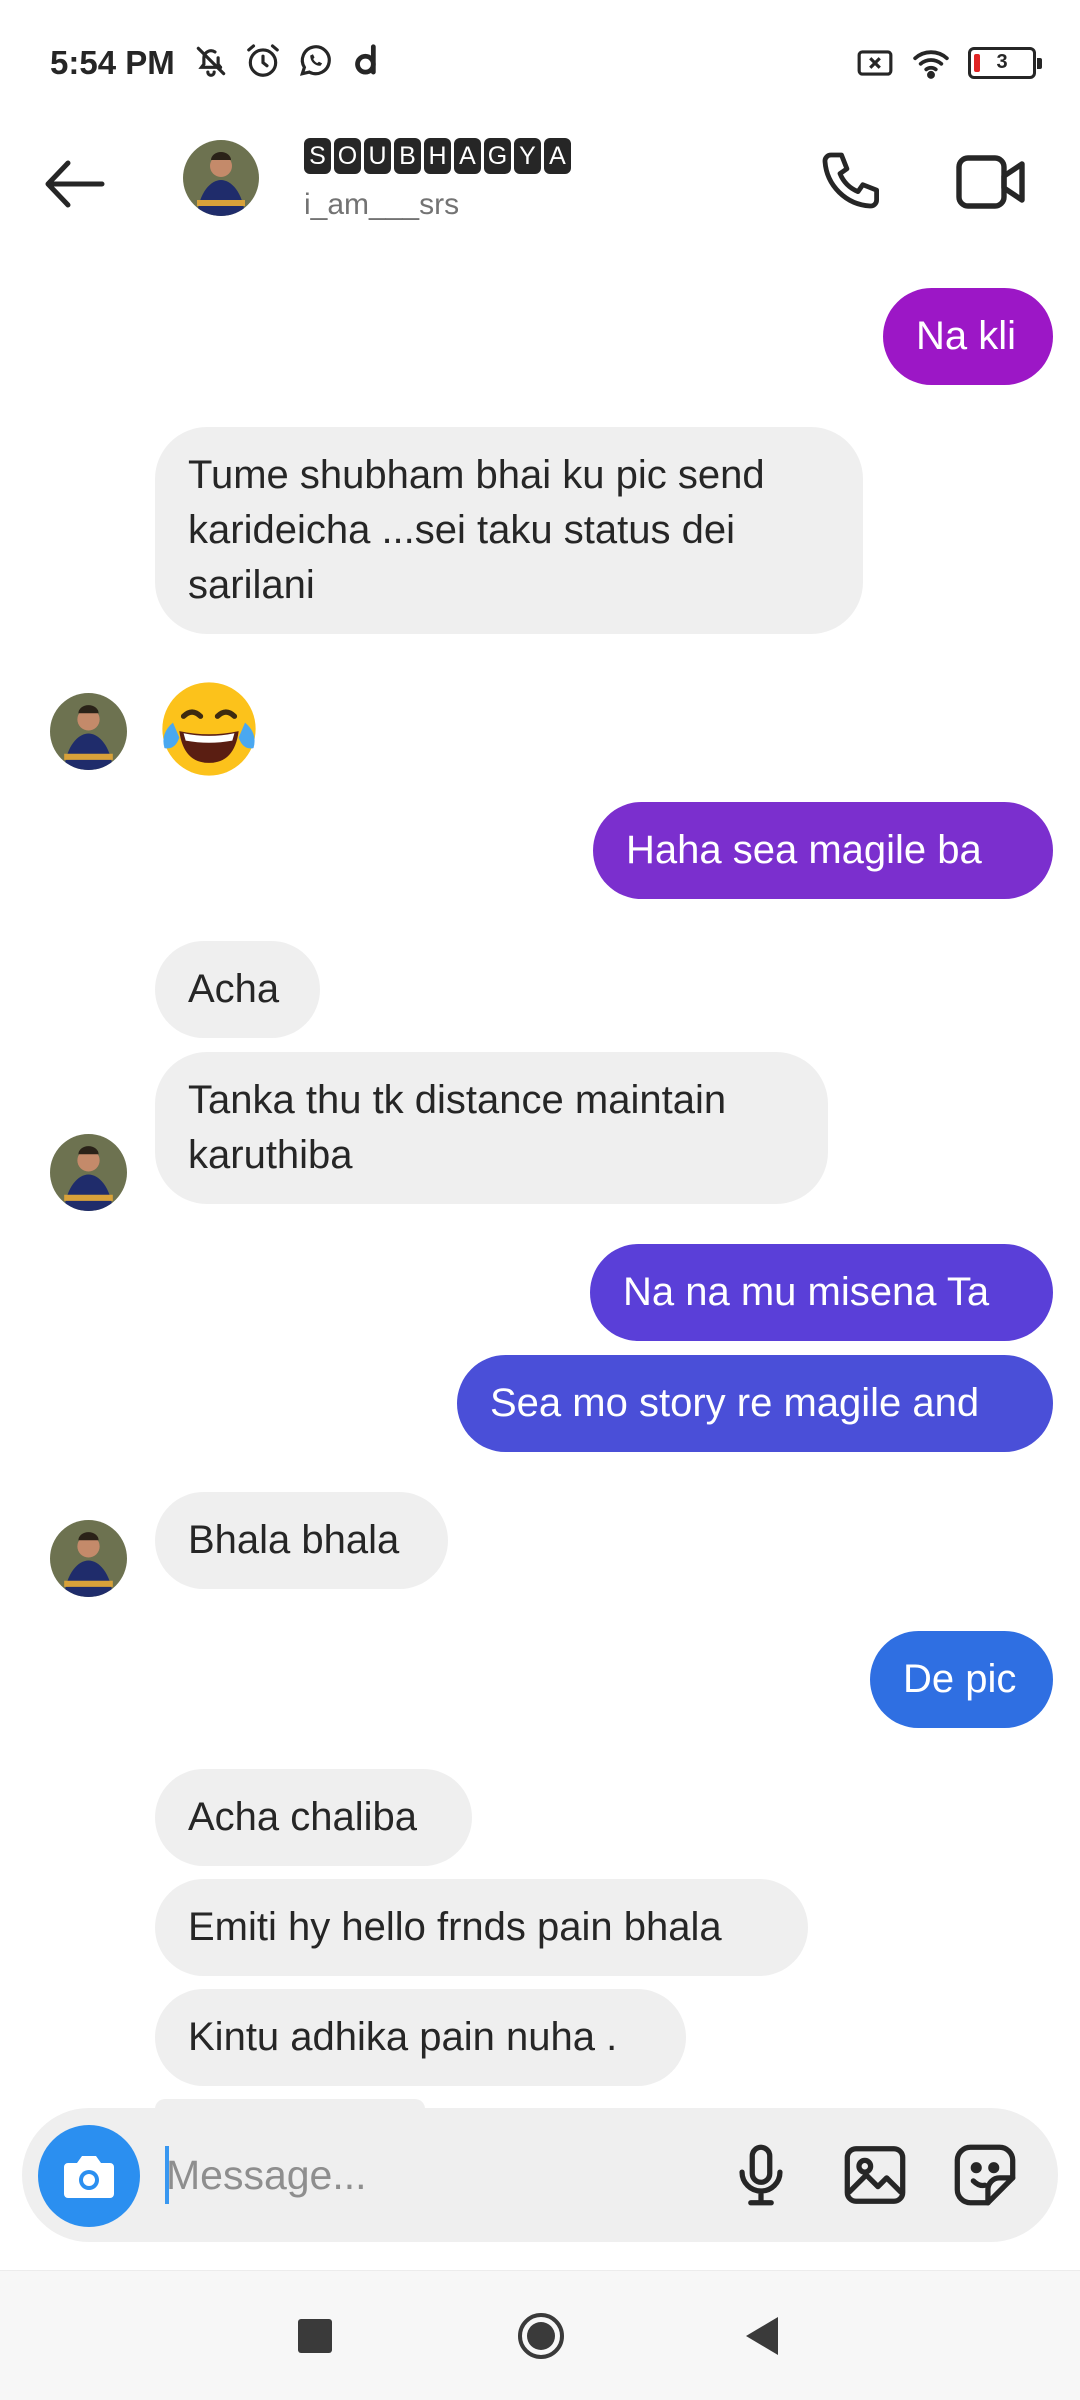  I want to click on contact-name: S O U B H A G Y A, so click(437, 156).